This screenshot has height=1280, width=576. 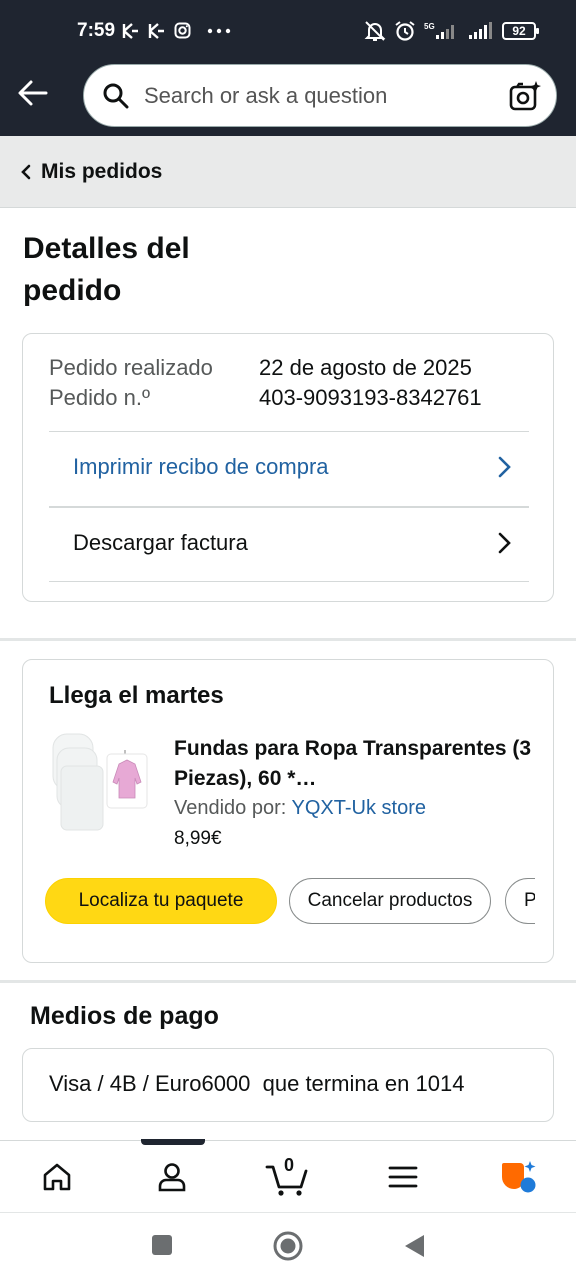 I want to click on battery-icon: 92, so click(x=520, y=31).